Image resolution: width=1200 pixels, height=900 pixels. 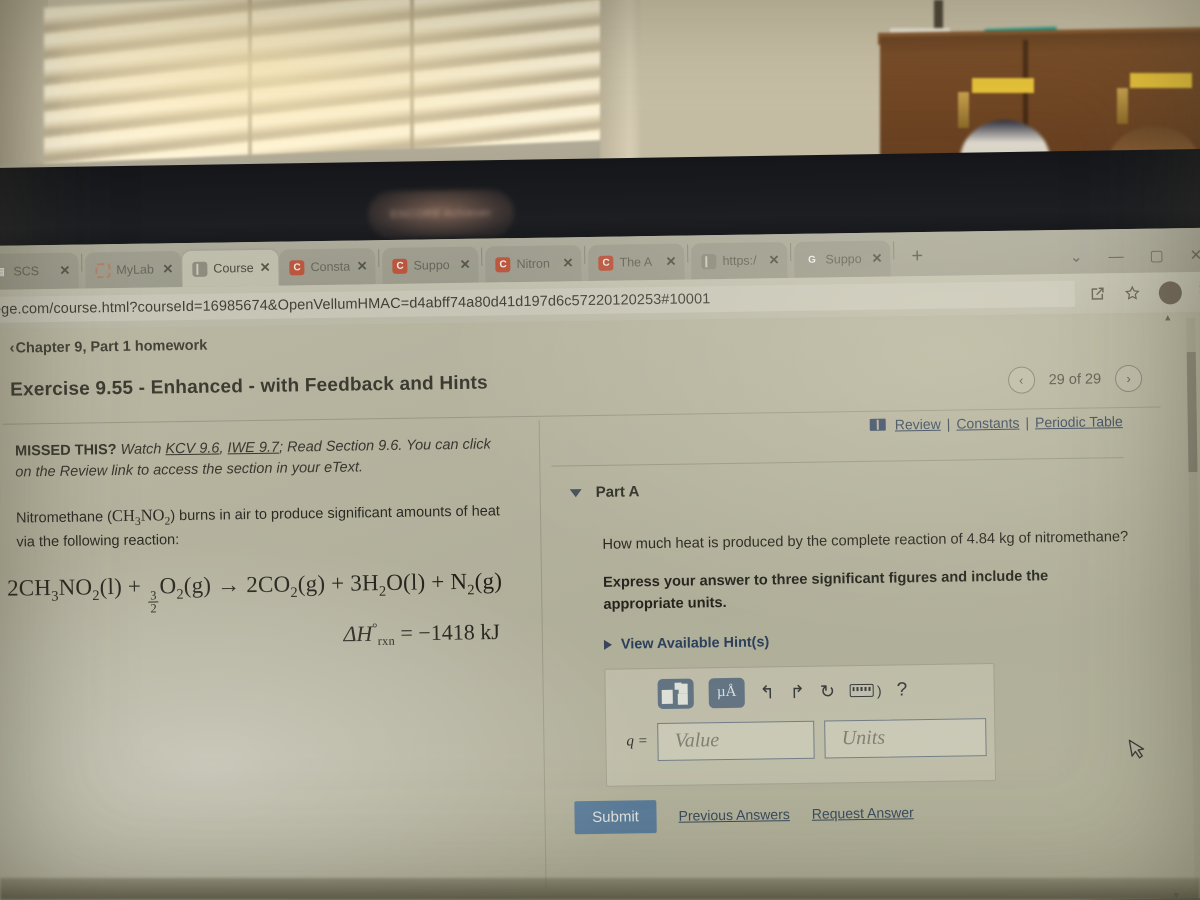 What do you see at coordinates (1076, 257) in the screenshot?
I see `chevron-down-icon: ⌄` at bounding box center [1076, 257].